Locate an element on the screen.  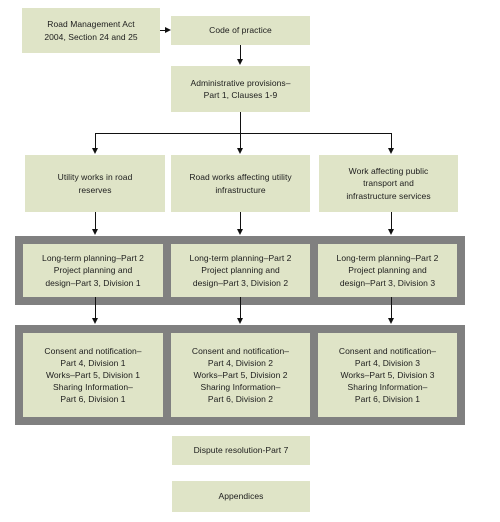
node-column-1-planning-line2: Project planning and is located at coordinates (93, 270).